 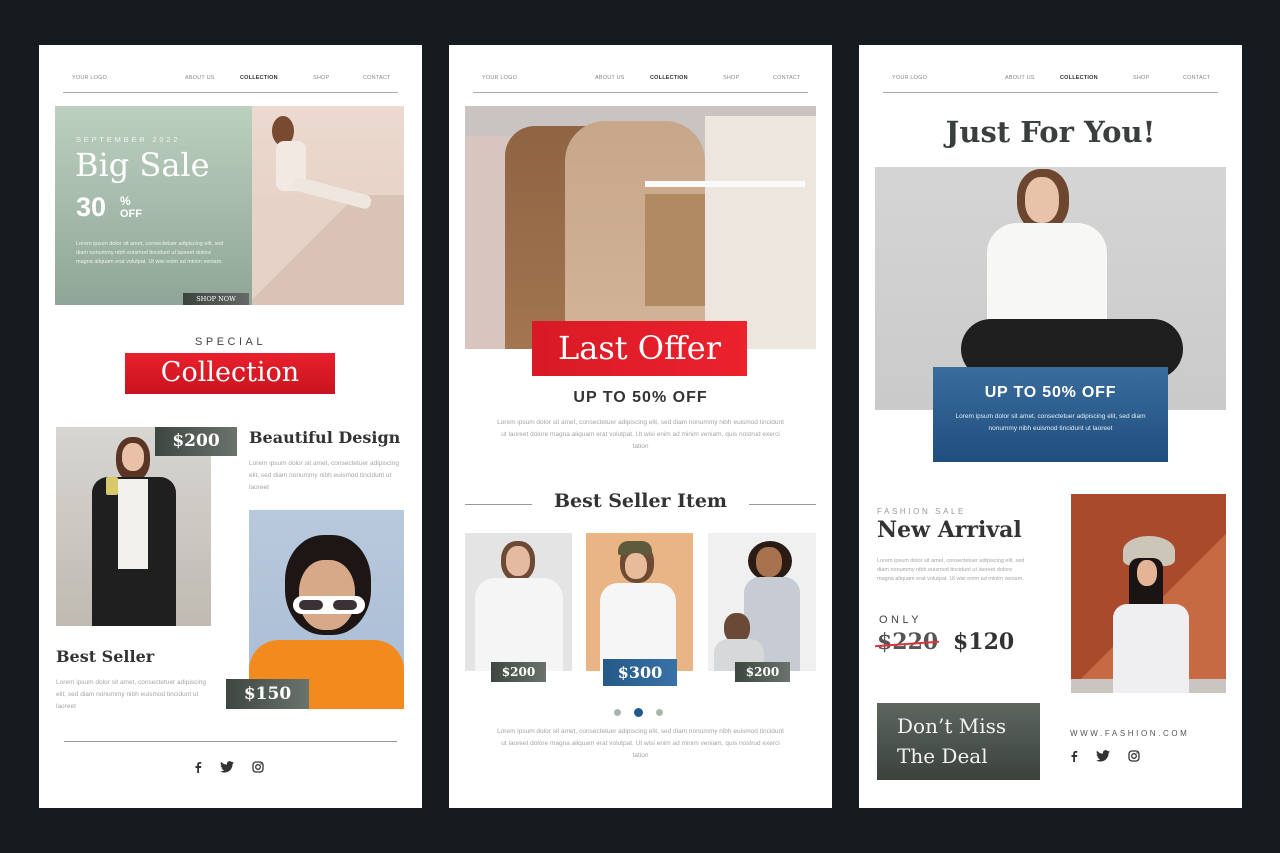 What do you see at coordinates (942, 756) in the screenshot?
I see `cta-line2: The Deal` at bounding box center [942, 756].